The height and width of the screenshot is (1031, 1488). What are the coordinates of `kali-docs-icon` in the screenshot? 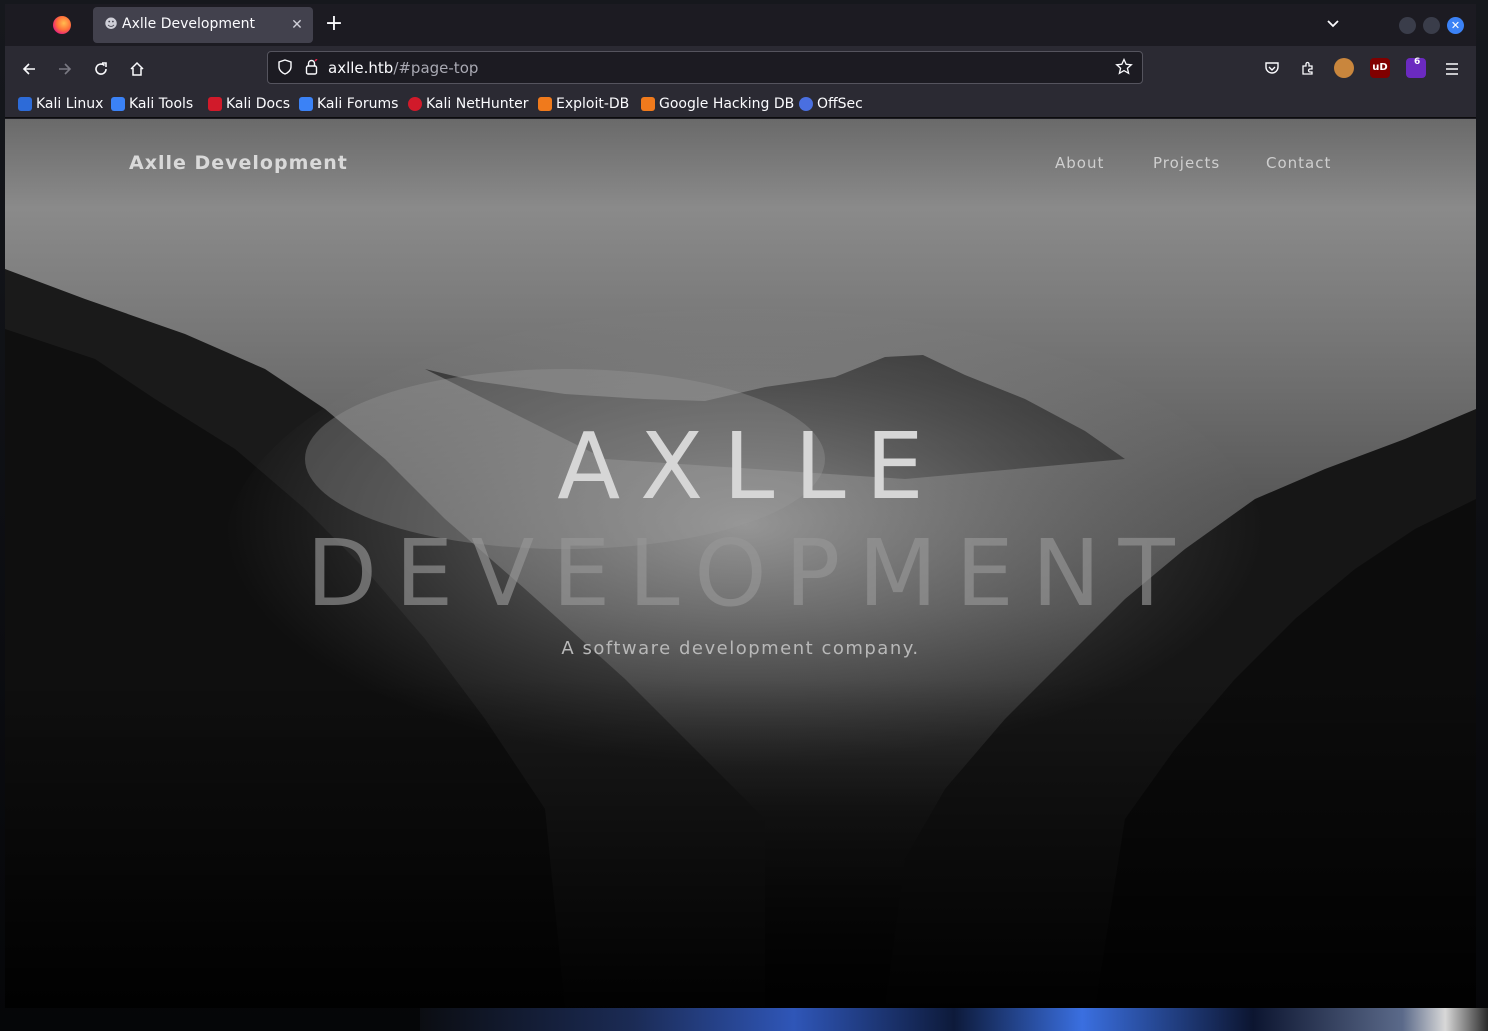 It's located at (215, 104).